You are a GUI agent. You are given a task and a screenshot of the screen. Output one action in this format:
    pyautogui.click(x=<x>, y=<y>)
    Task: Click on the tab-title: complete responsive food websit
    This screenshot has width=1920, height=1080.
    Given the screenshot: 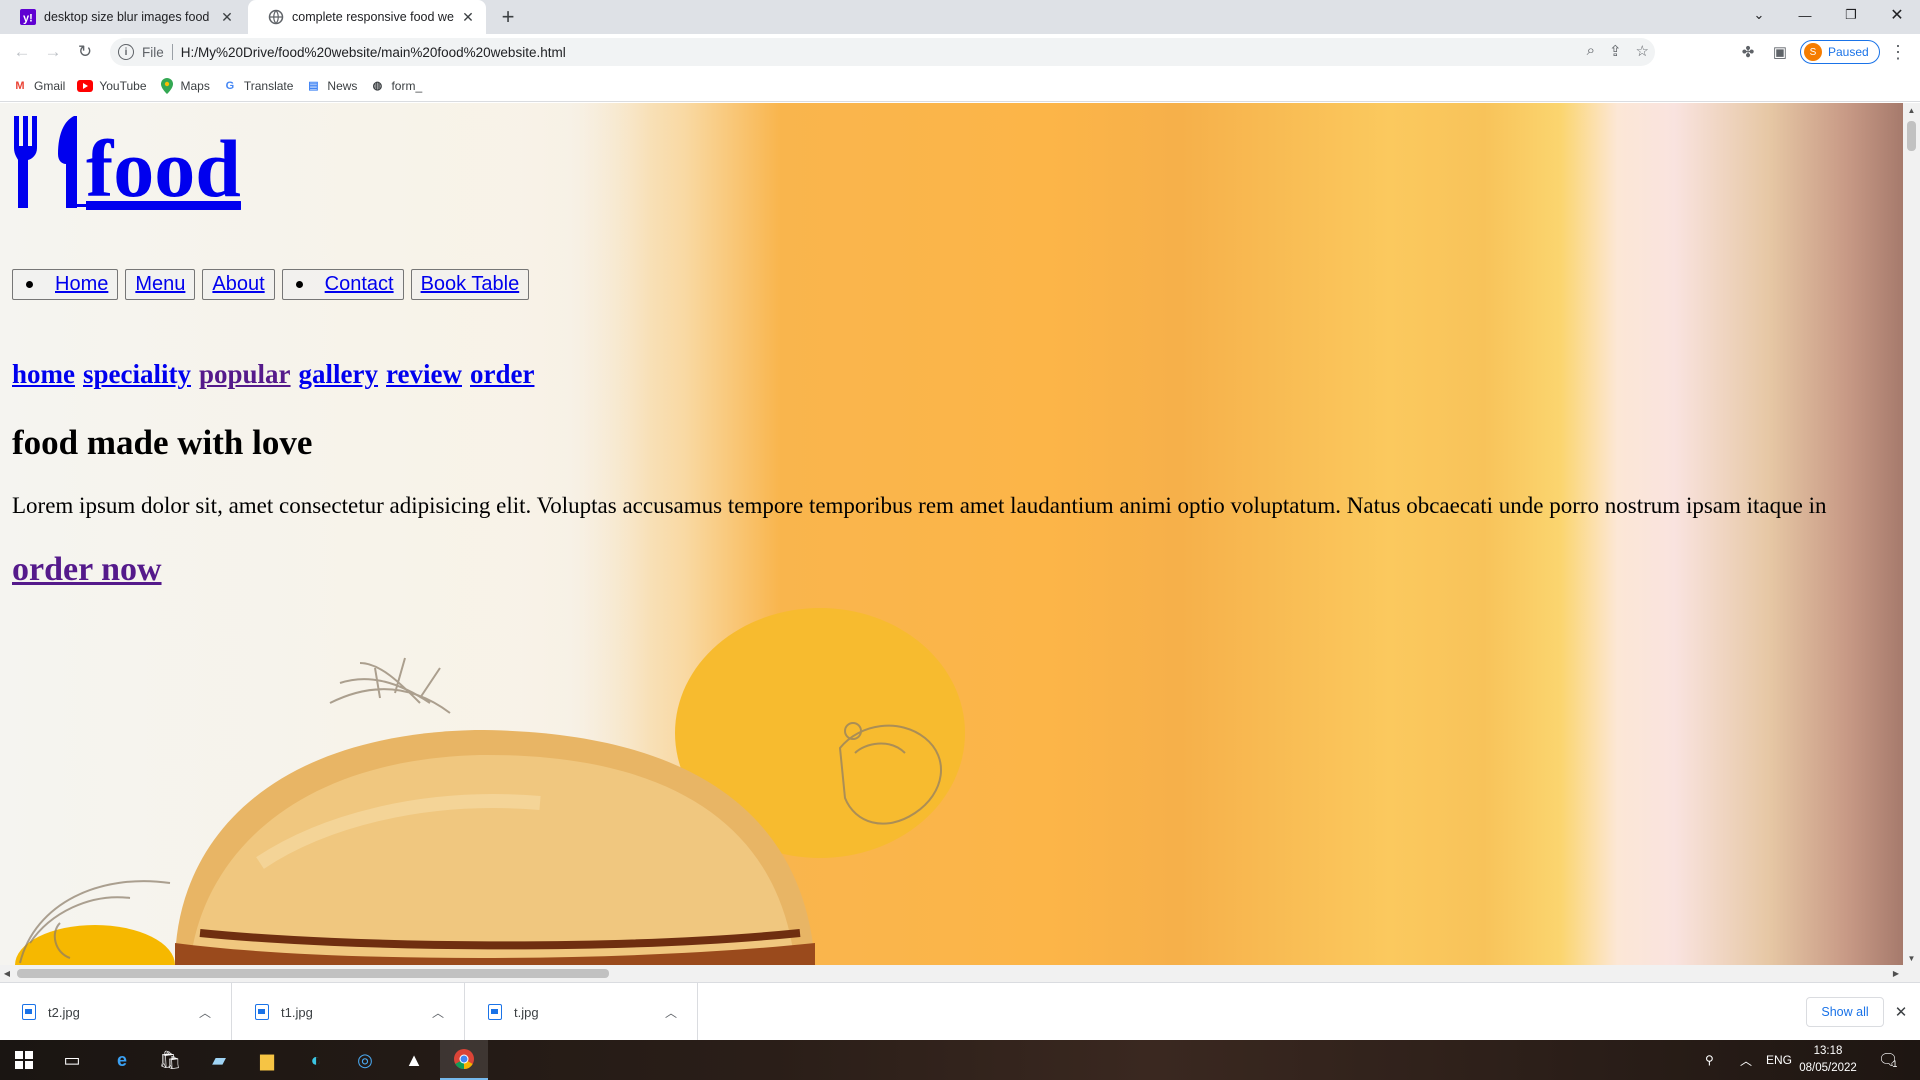 What is the action you would take?
    pyautogui.click(x=373, y=17)
    